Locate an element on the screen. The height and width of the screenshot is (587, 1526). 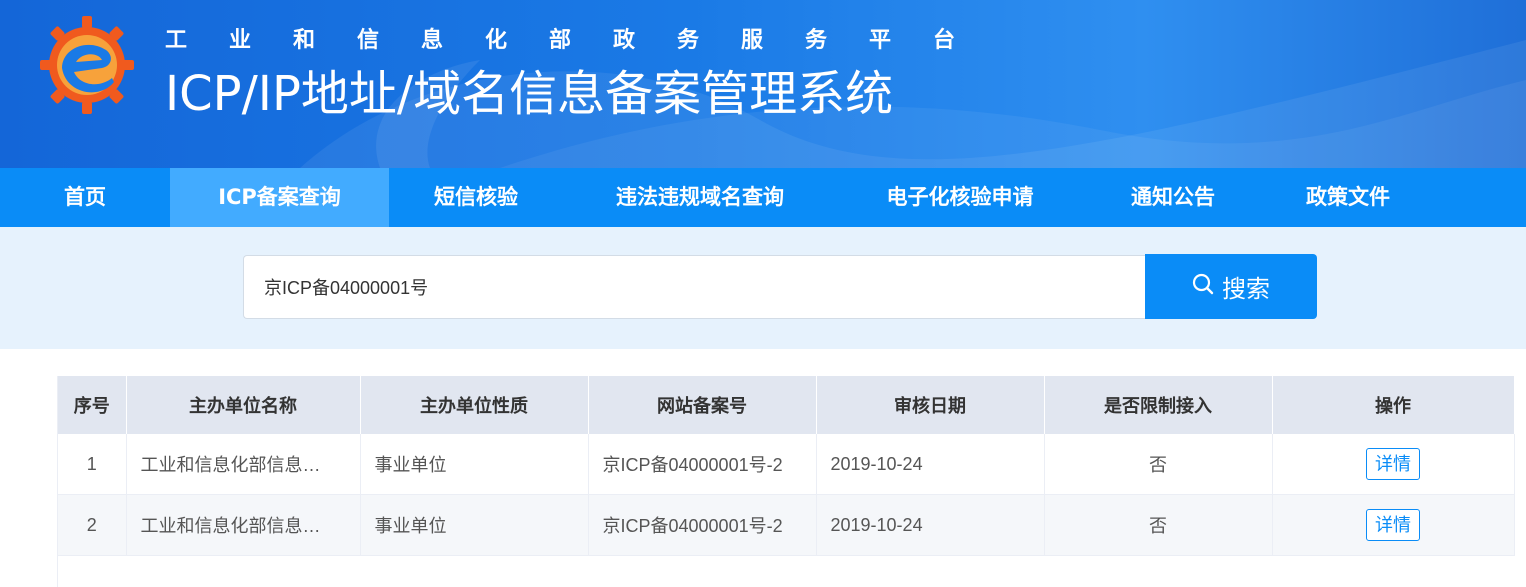
nav-item-sms-verify: 短信核验 is located at coordinates (476, 197).